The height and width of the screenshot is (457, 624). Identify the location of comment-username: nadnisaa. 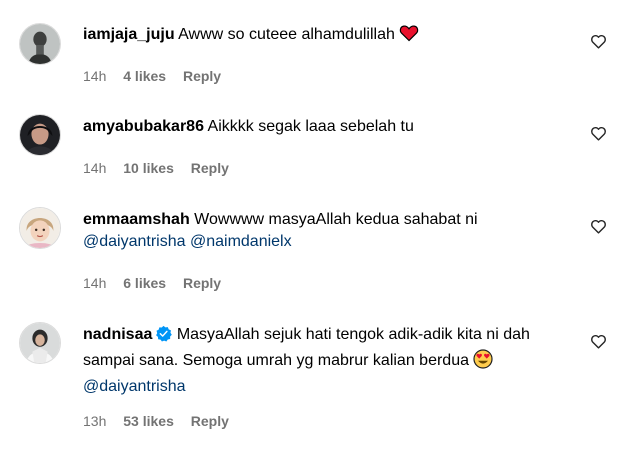
(117, 334).